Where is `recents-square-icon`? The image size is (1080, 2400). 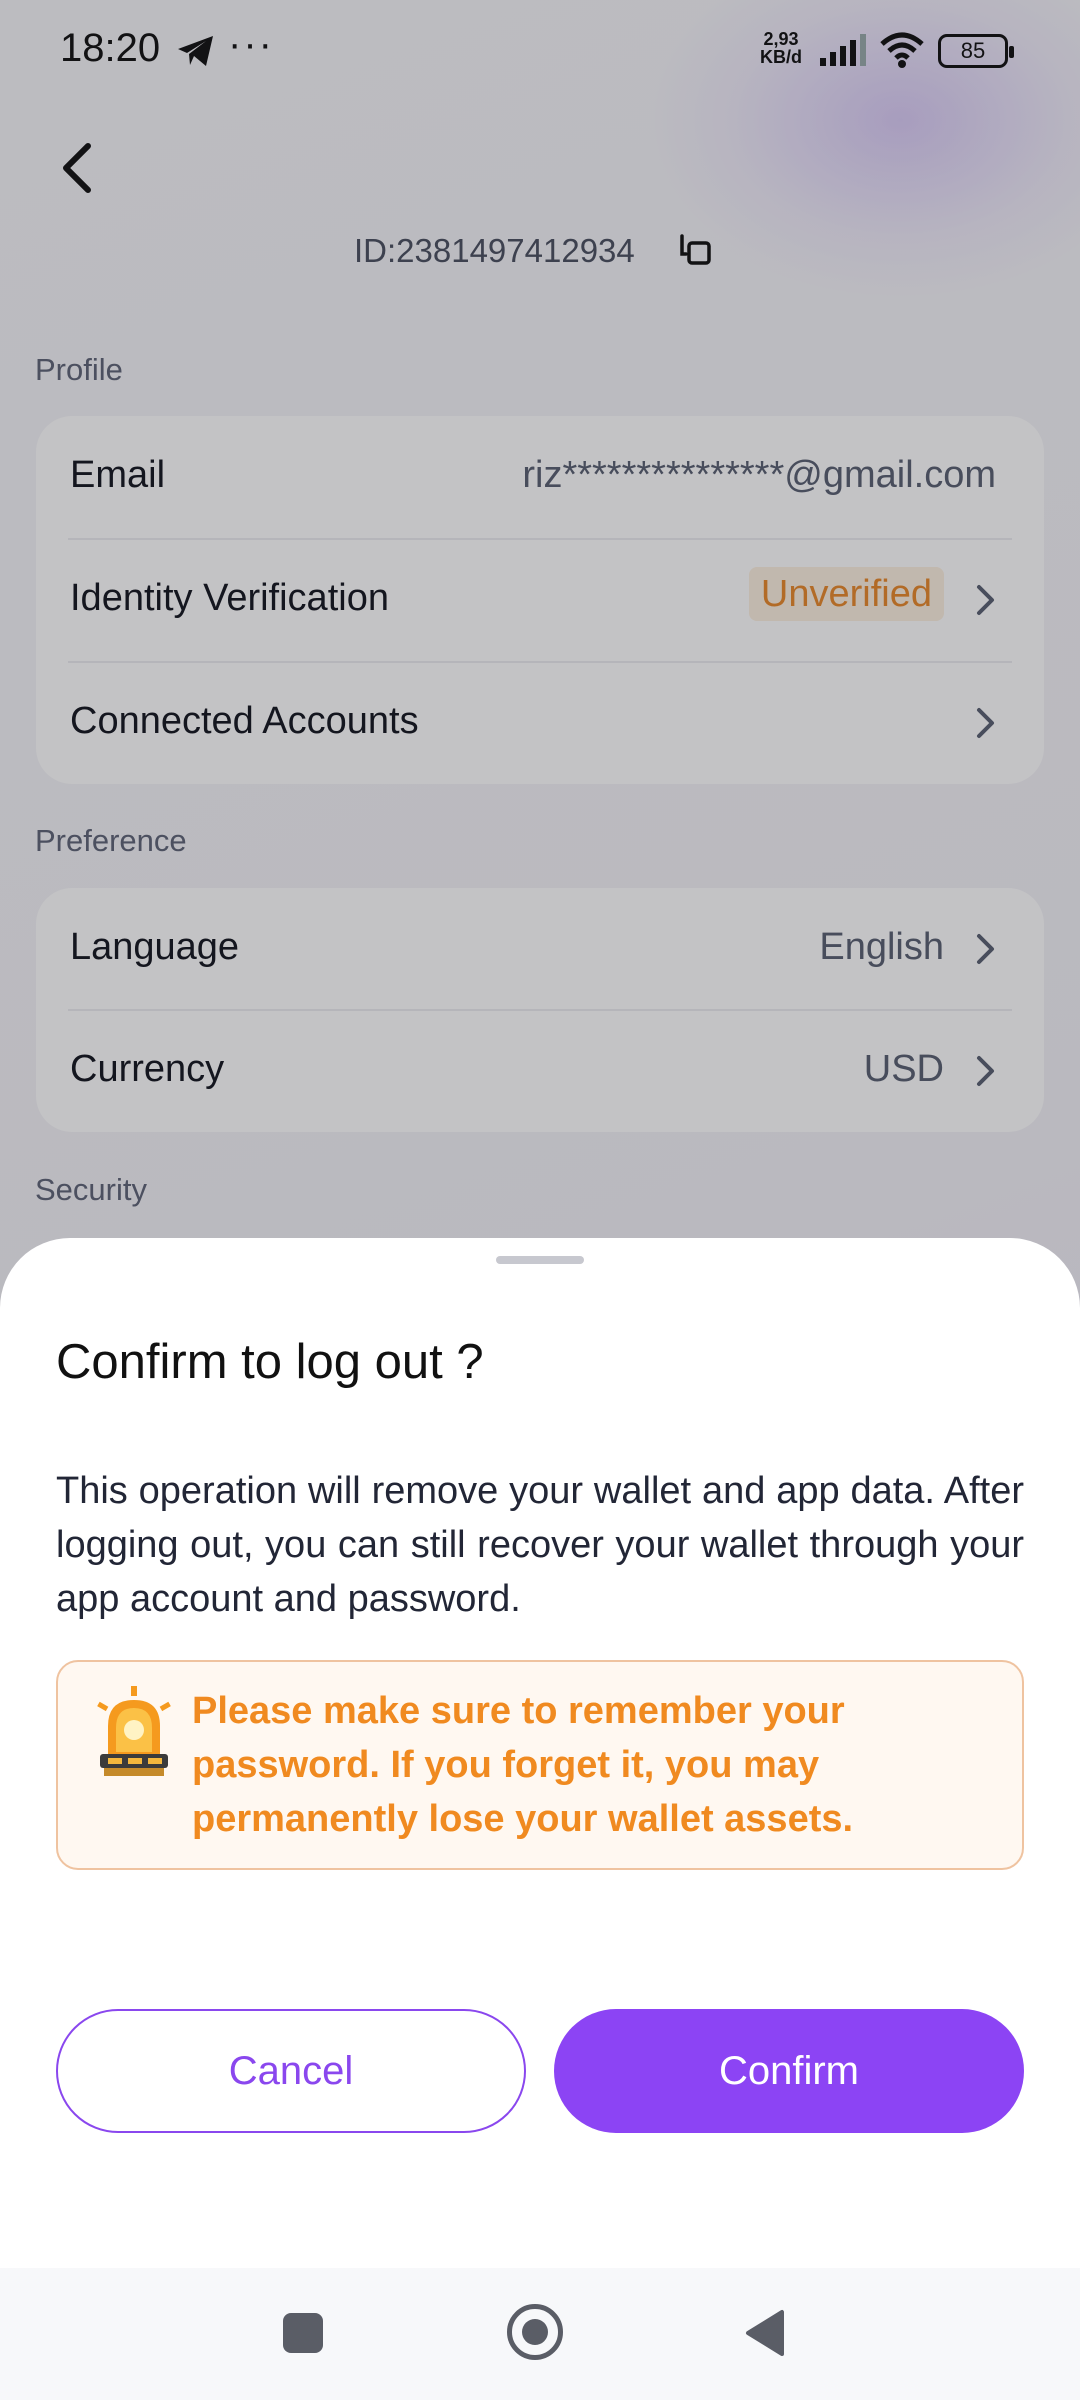
recents-square-icon is located at coordinates (303, 2333).